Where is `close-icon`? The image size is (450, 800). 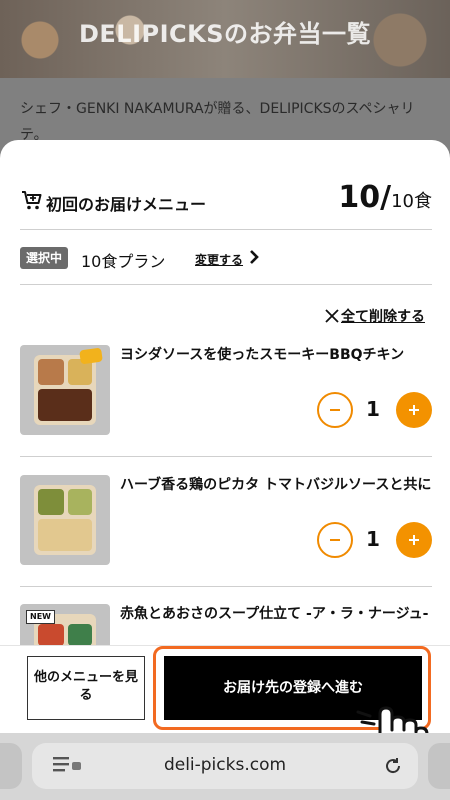 close-icon is located at coordinates (332, 316).